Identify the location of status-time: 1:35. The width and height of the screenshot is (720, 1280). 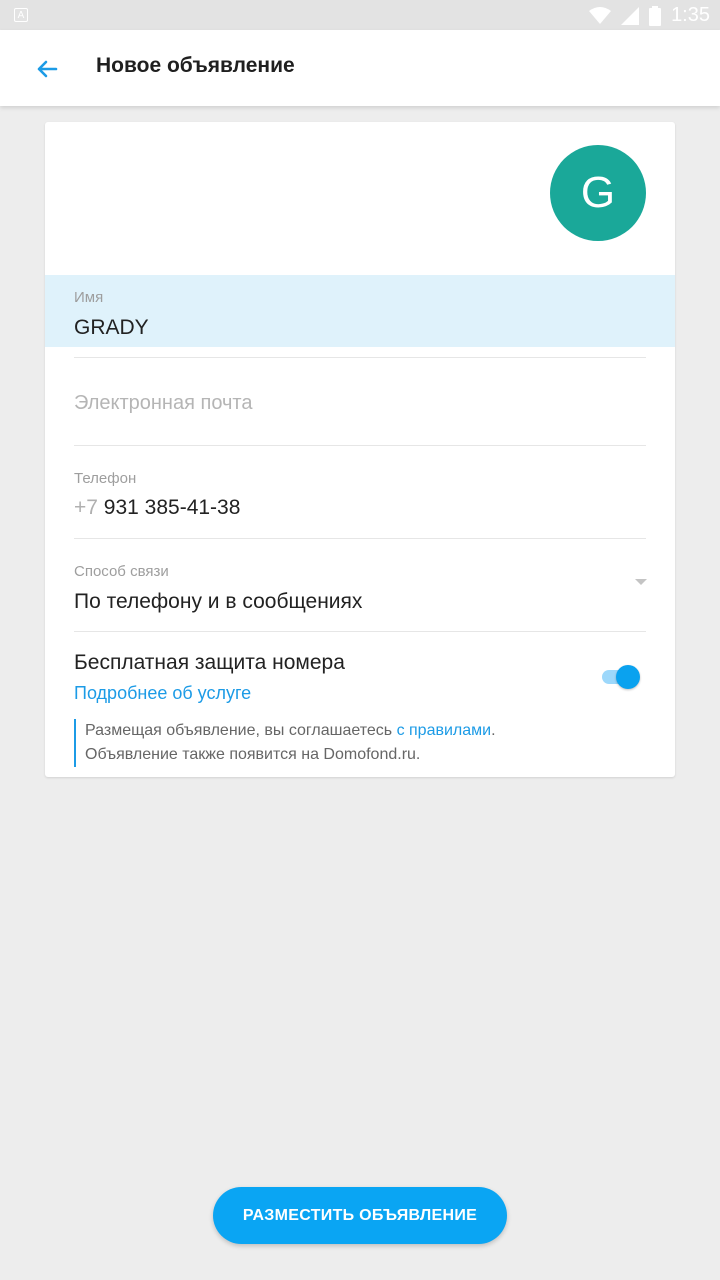
(690, 15).